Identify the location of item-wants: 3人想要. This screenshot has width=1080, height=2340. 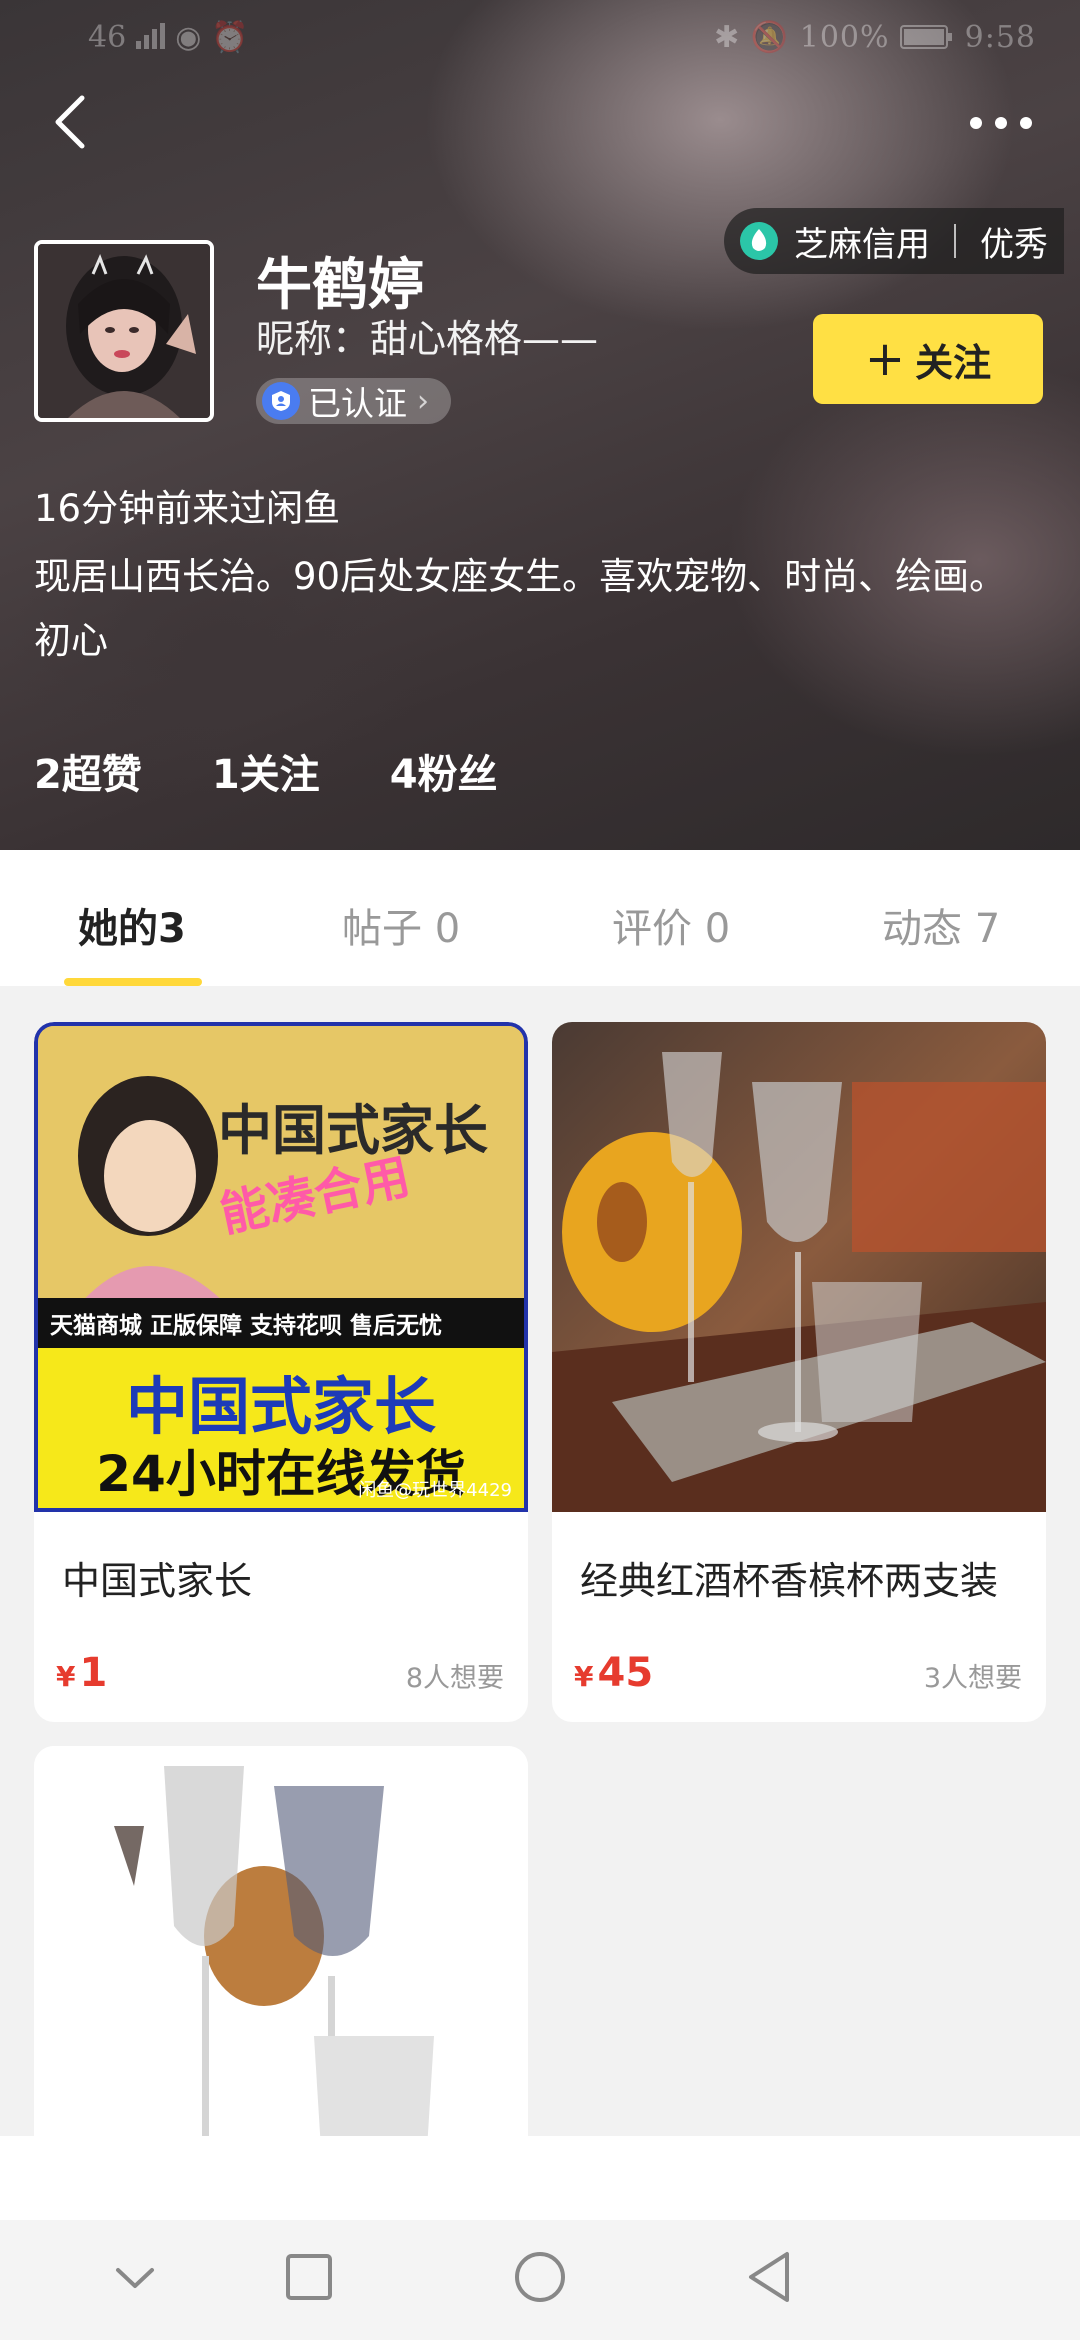
(972, 1678).